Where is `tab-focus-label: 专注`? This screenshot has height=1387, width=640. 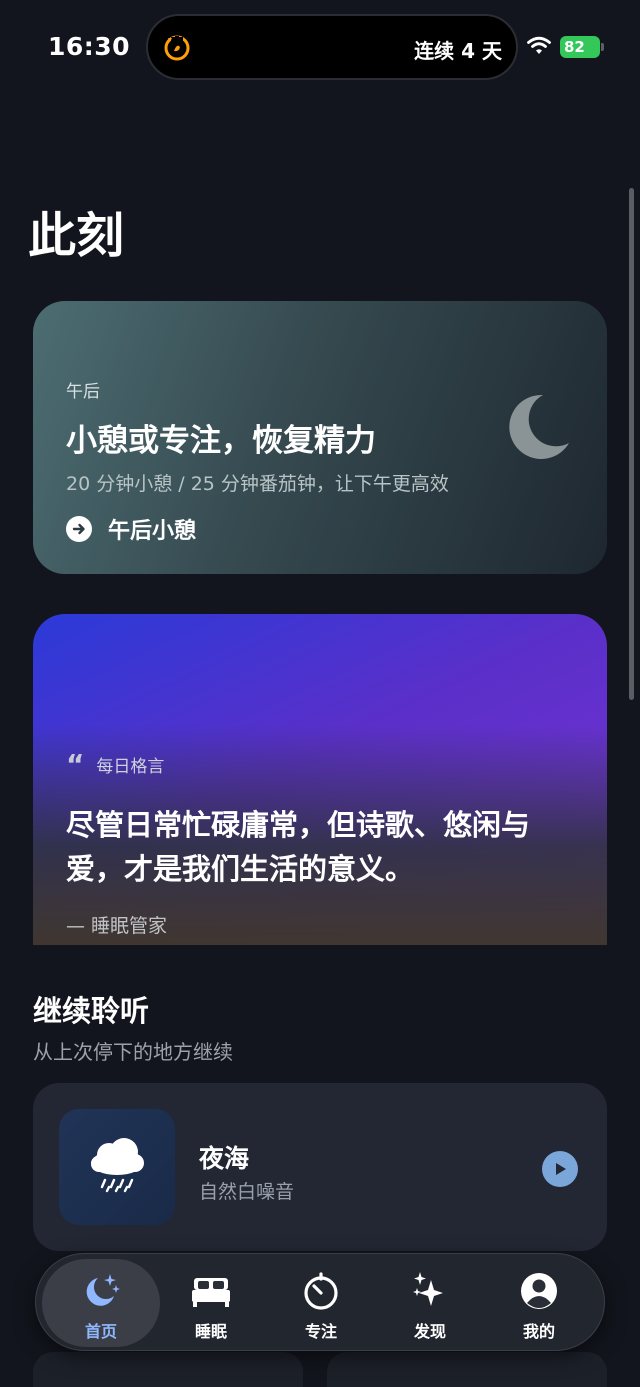 tab-focus-label: 专注 is located at coordinates (320, 1331).